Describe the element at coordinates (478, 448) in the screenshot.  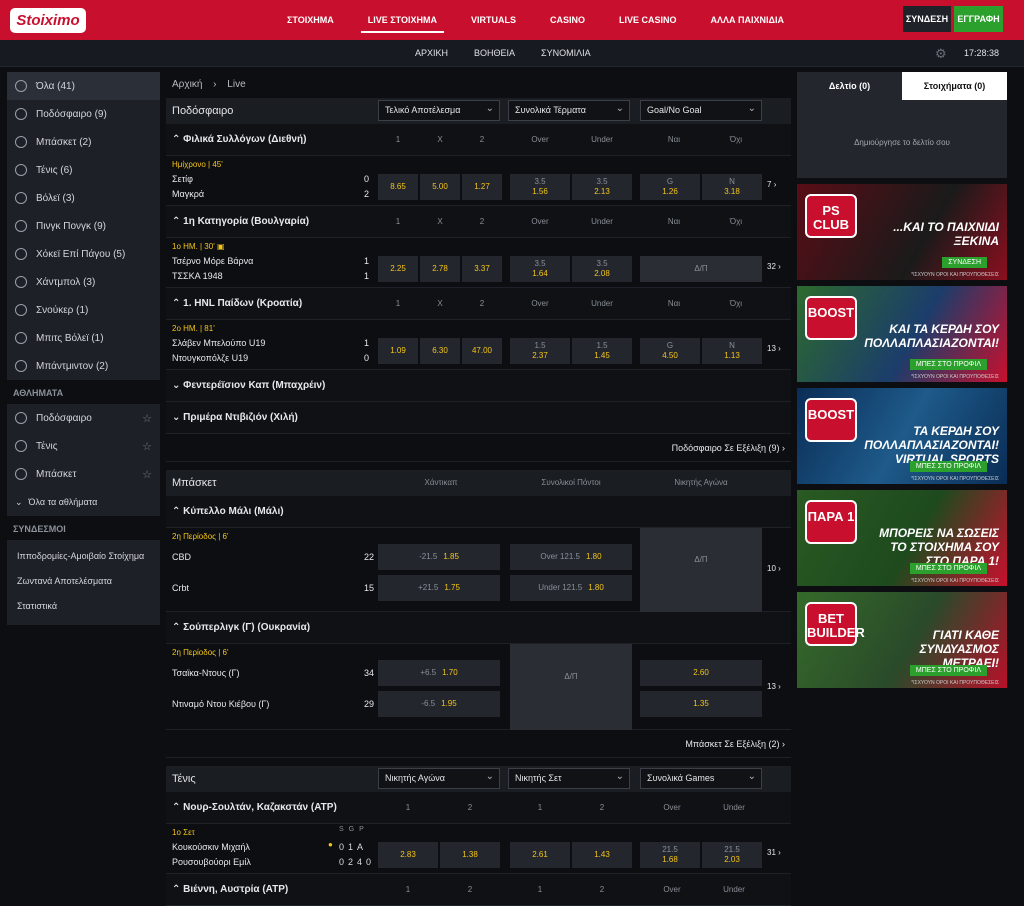
I see `football-more-link: Ποδόσφαιρο Σε Εξέλιξη (9) ›` at that location.